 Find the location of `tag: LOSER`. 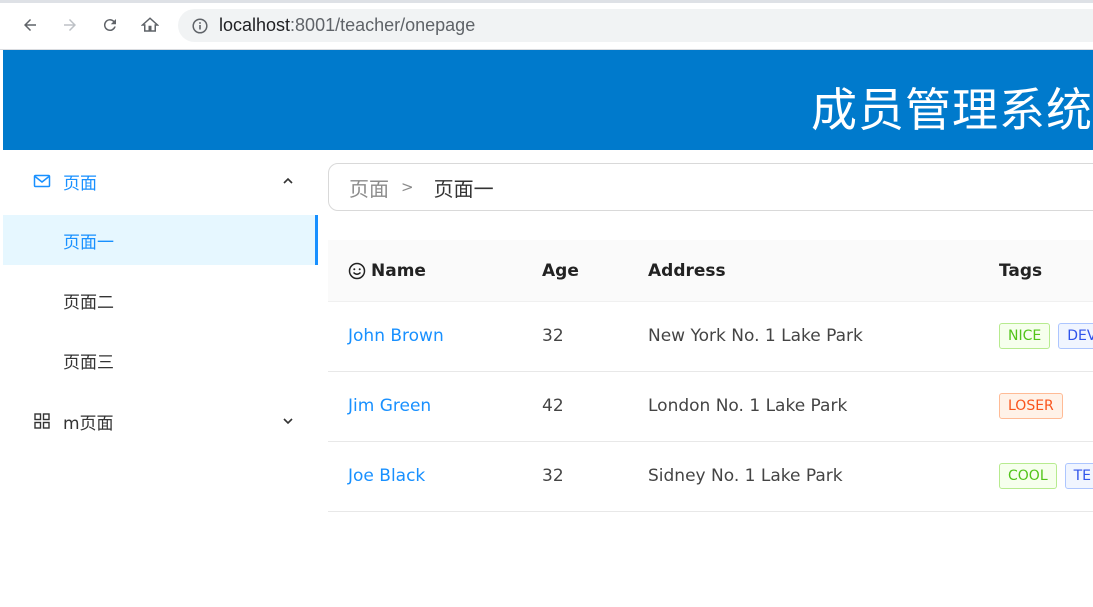

tag: LOSER is located at coordinates (1031, 406).